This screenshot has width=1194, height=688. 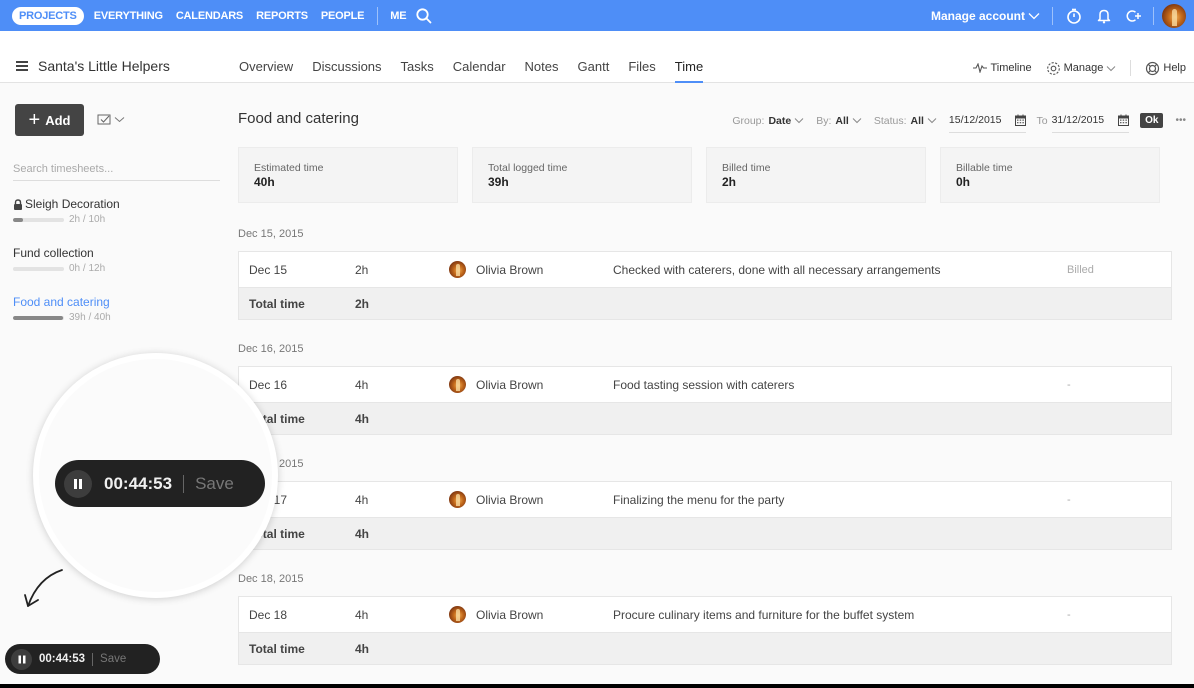 I want to click on tab-calendar: Calendar, so click(x=479, y=67).